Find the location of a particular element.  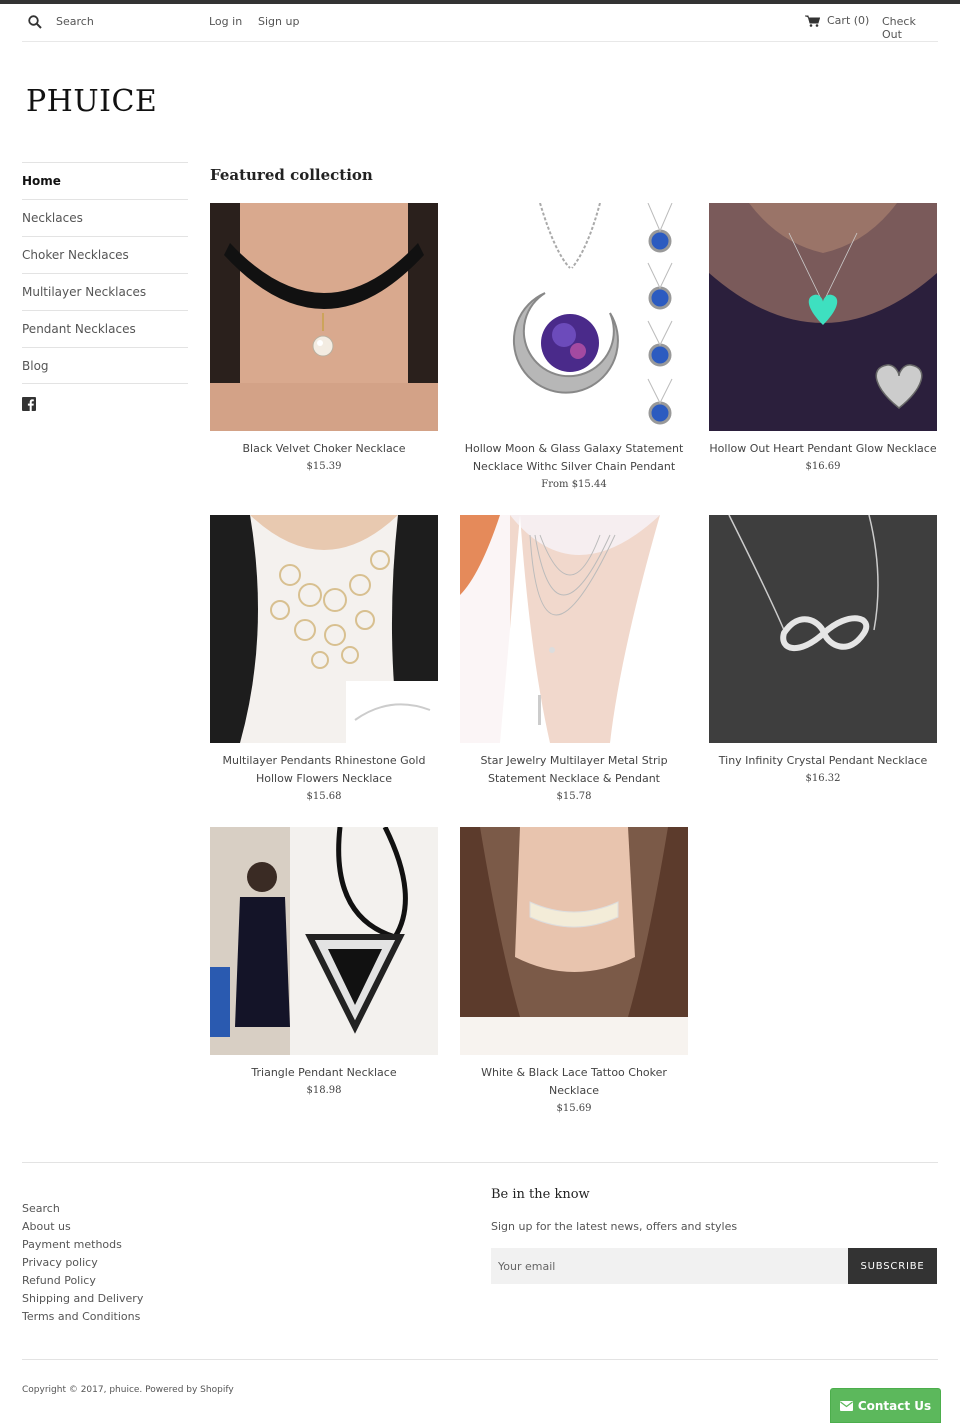

footer-link-refund: Refund Policy is located at coordinates (82, 1281).